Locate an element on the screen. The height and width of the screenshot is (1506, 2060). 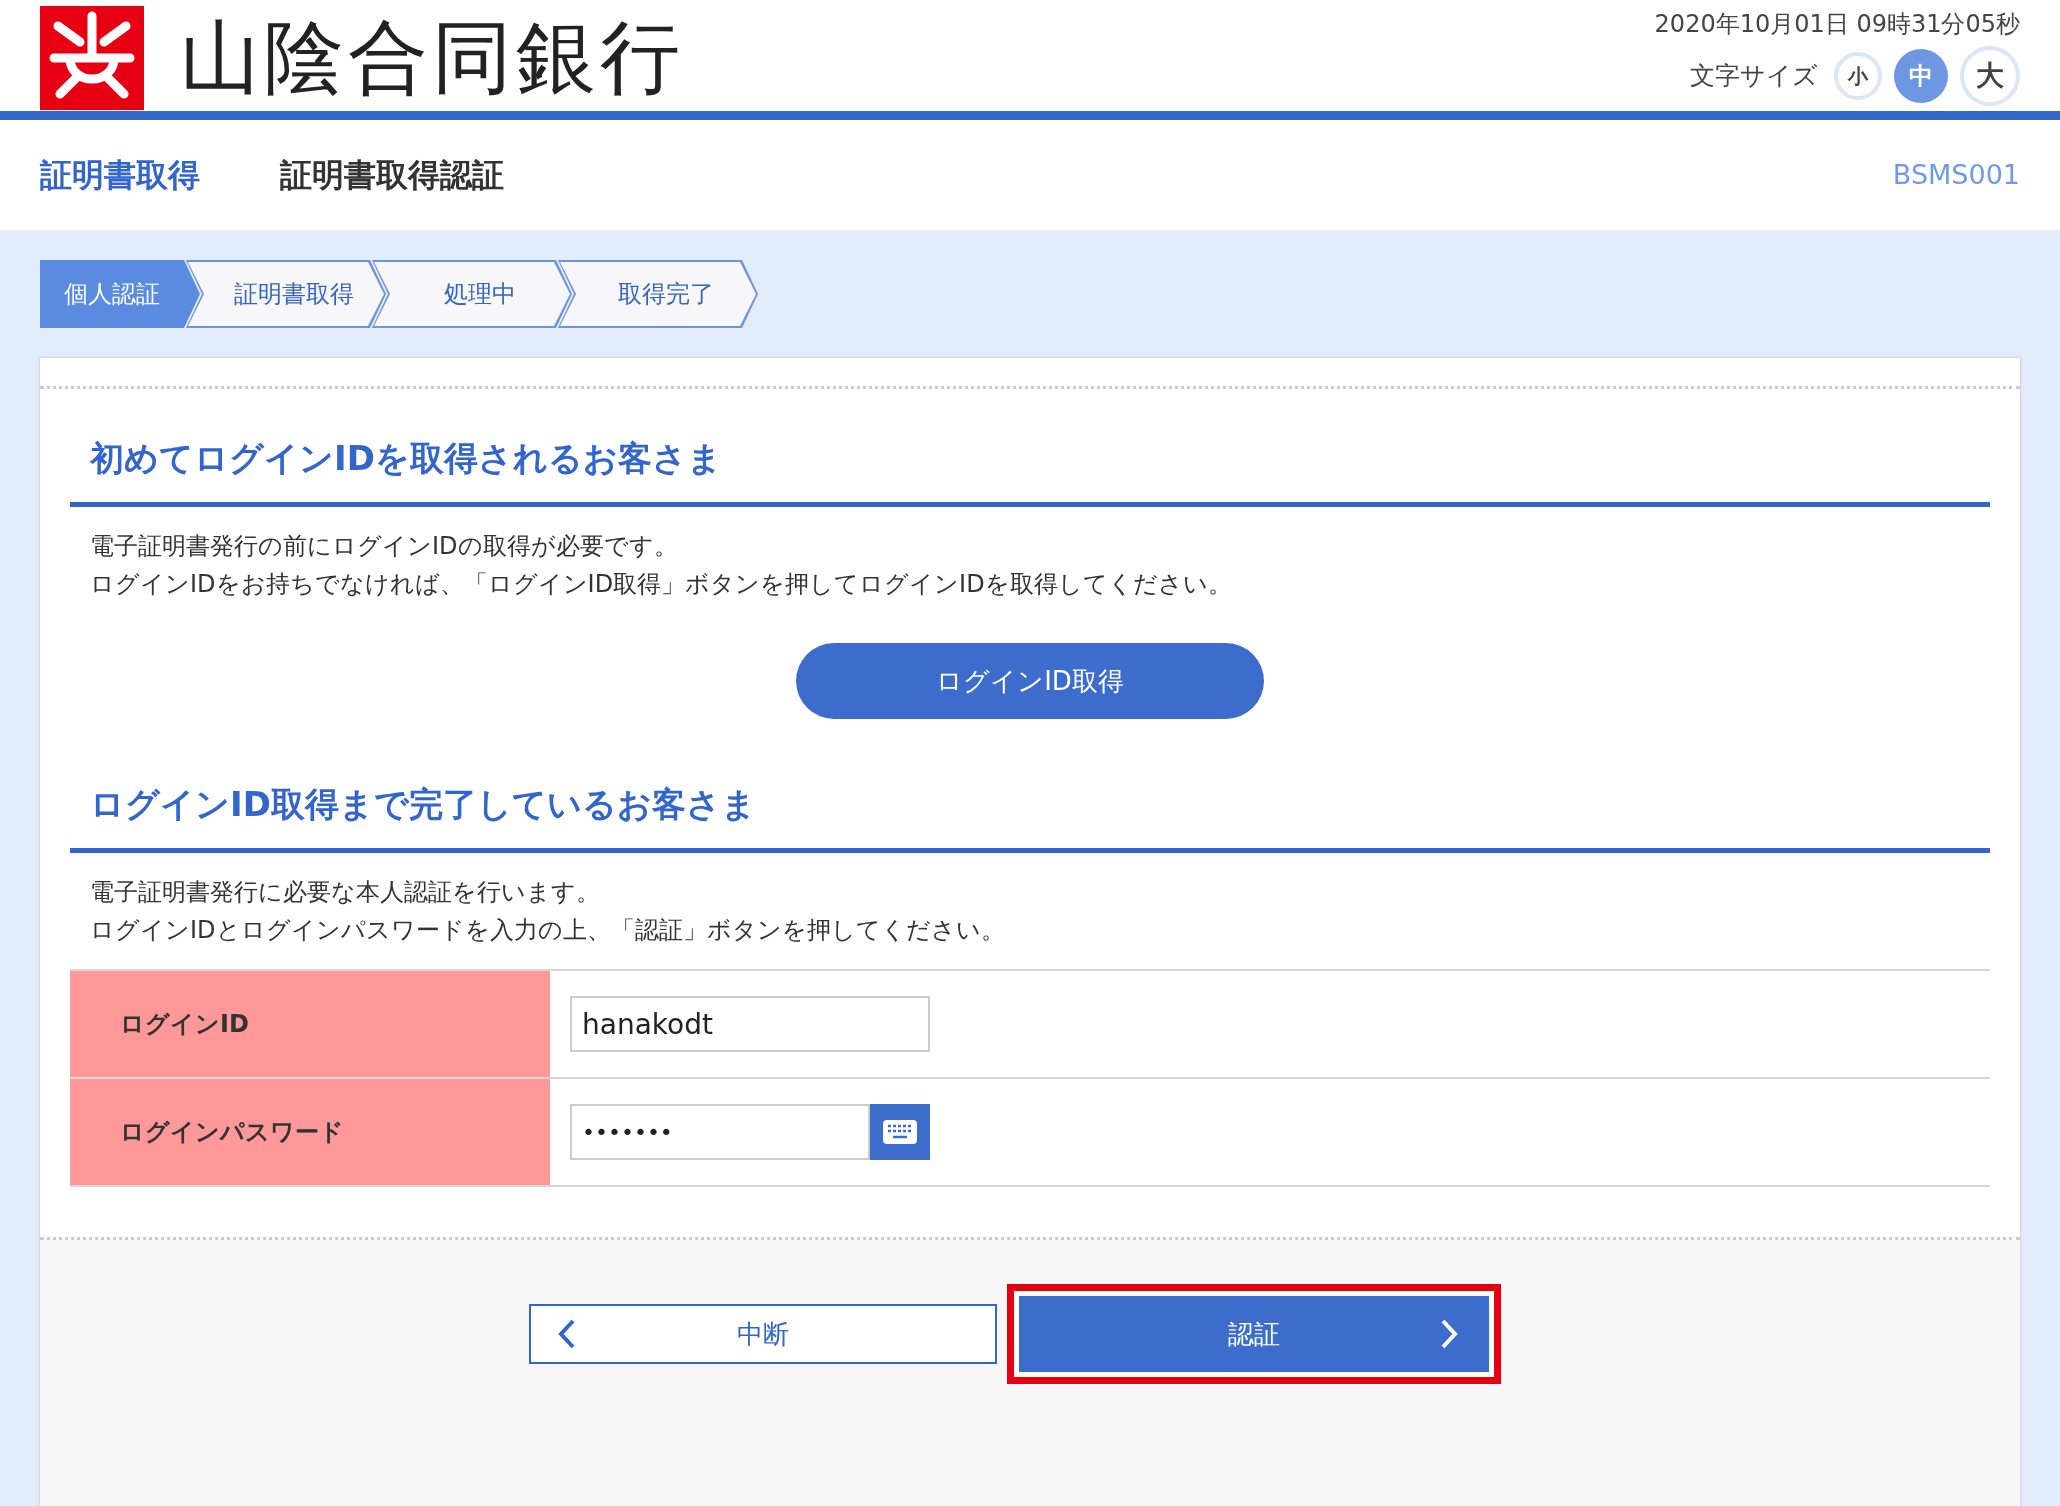
font-size-button: 大 is located at coordinates (1990, 76).